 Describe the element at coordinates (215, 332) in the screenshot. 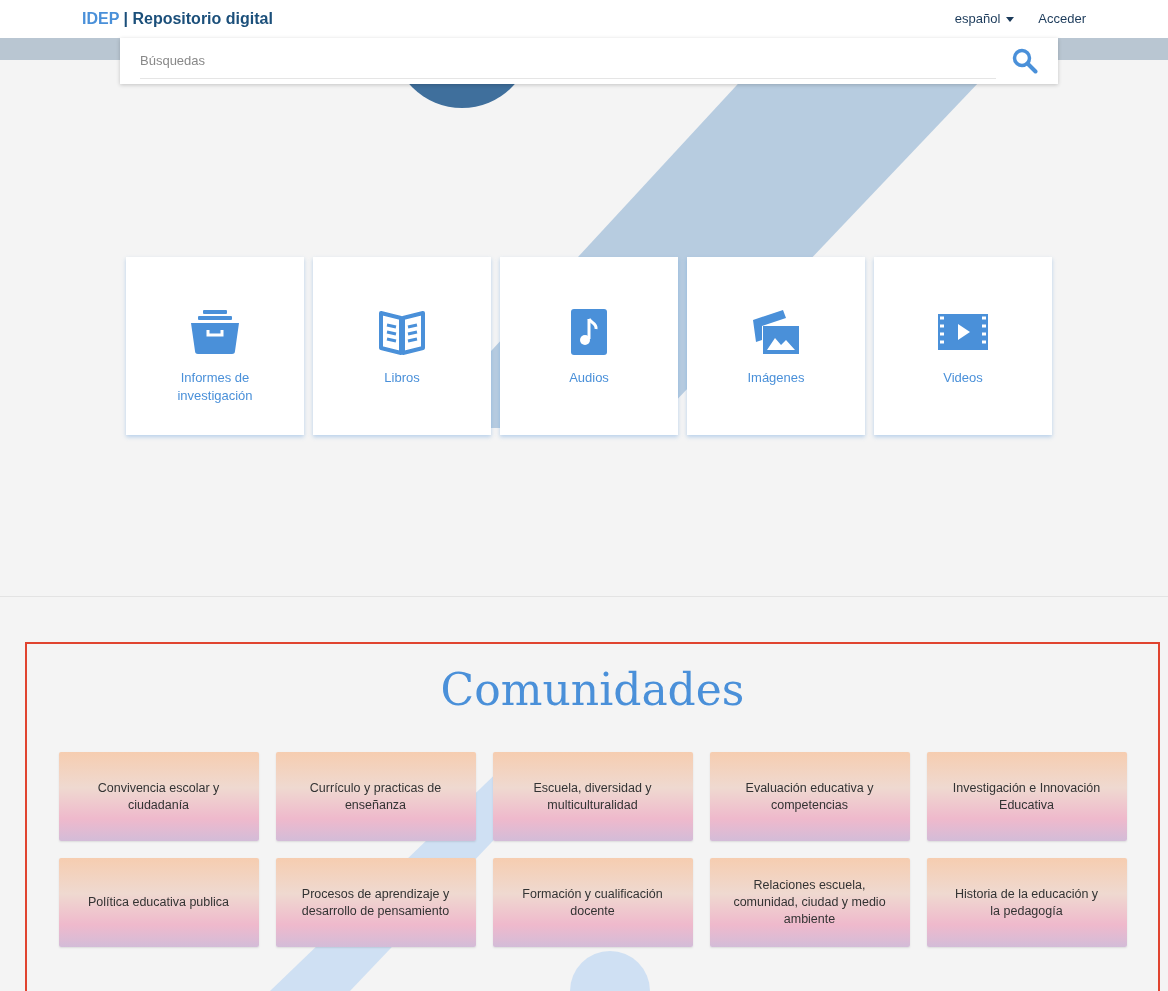

I see `archive-box-icon` at that location.